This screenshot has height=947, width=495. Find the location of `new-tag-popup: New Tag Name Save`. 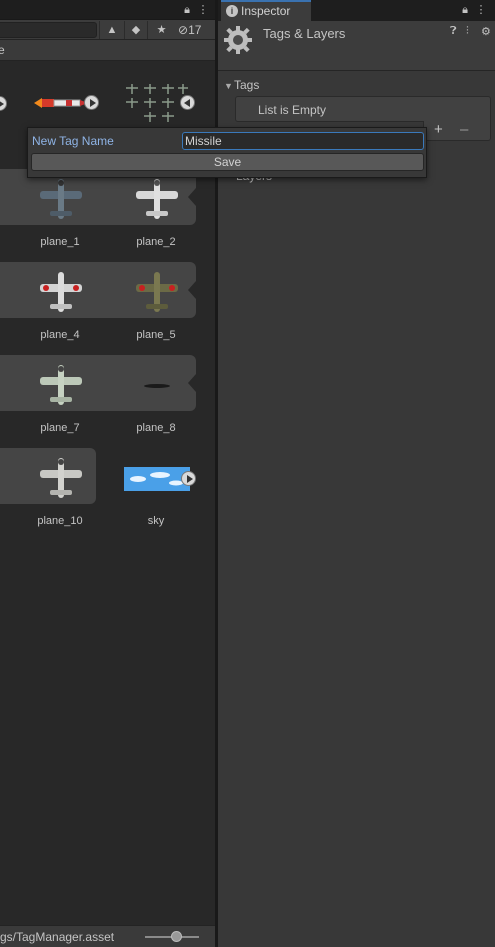

new-tag-popup: New Tag Name Save is located at coordinates (227, 152).